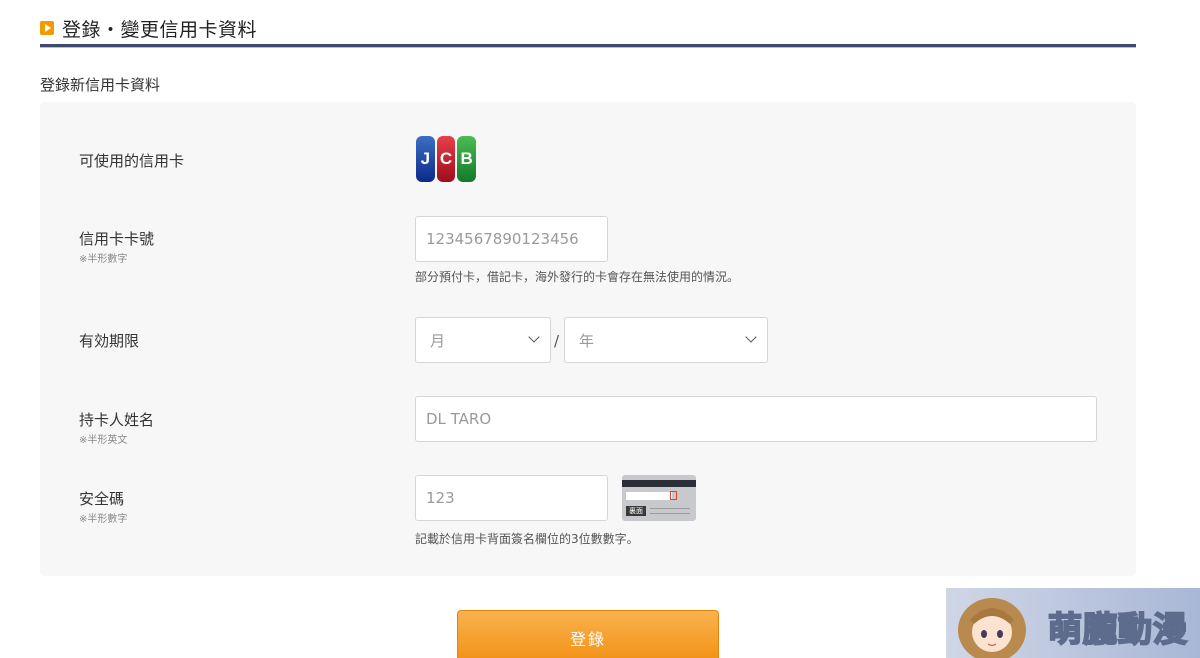 The width and height of the screenshot is (1200, 658). Describe the element at coordinates (636, 511) in the screenshot. I see `card-back-tag: 裏面` at that location.